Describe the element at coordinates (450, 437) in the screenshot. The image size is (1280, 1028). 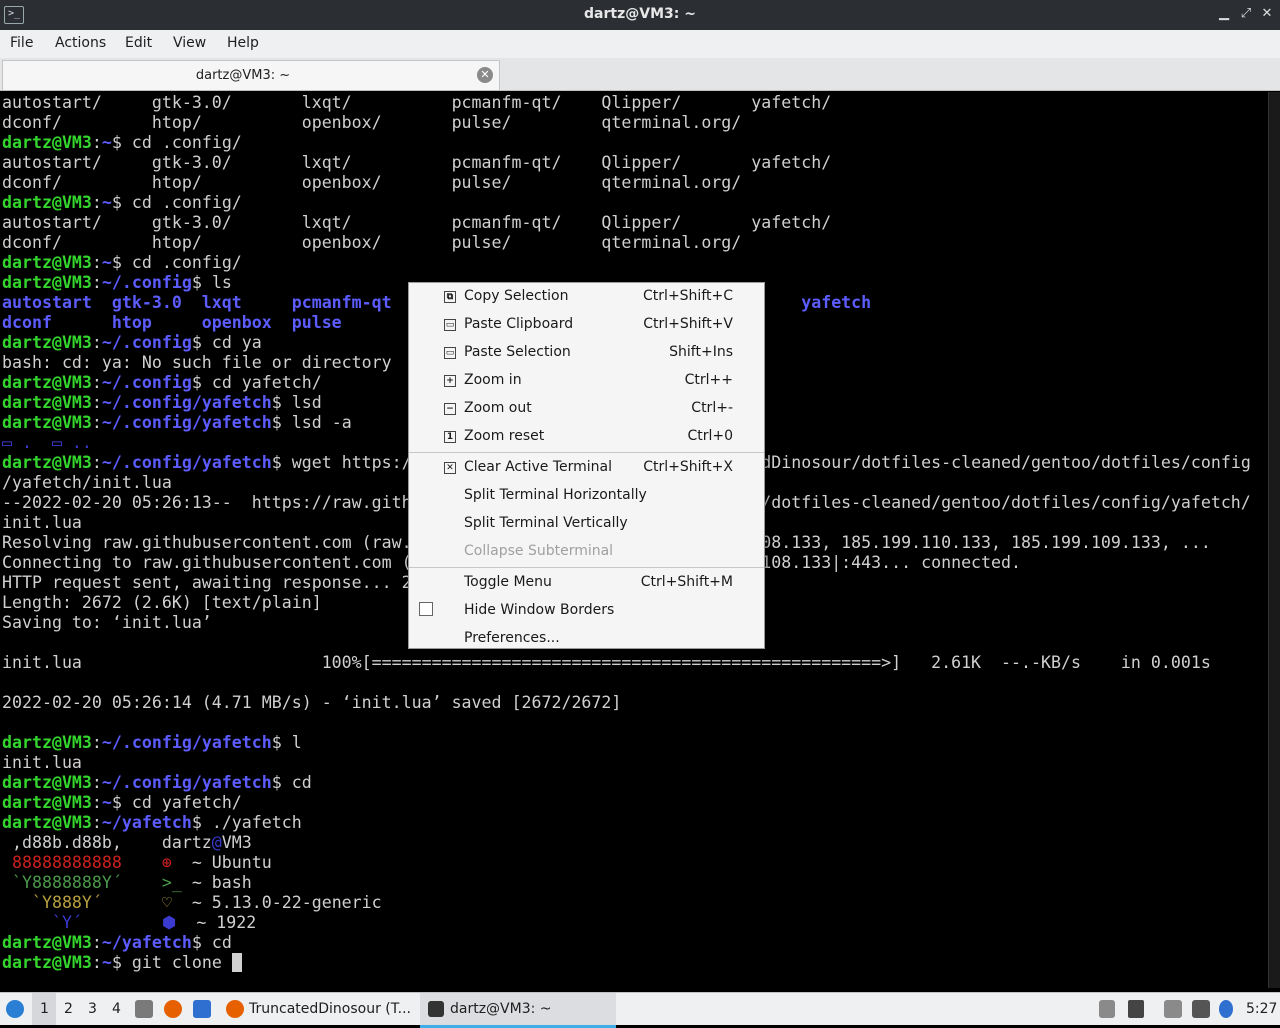
I see `zoom-reset-icon: 1` at that location.